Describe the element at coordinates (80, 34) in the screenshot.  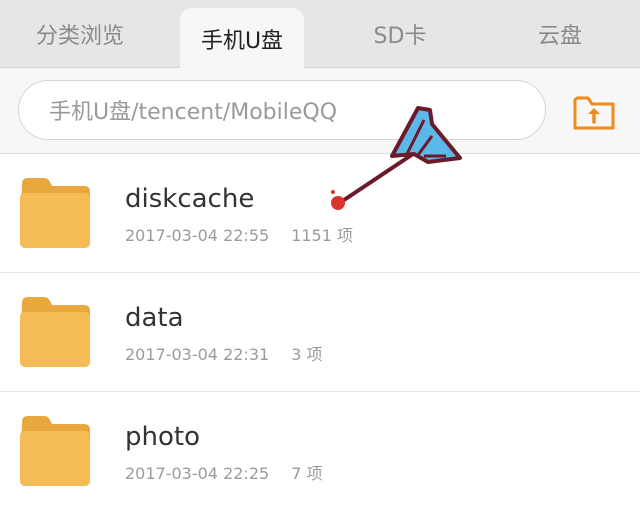
I see `tab-category-browse: 分类浏览` at that location.